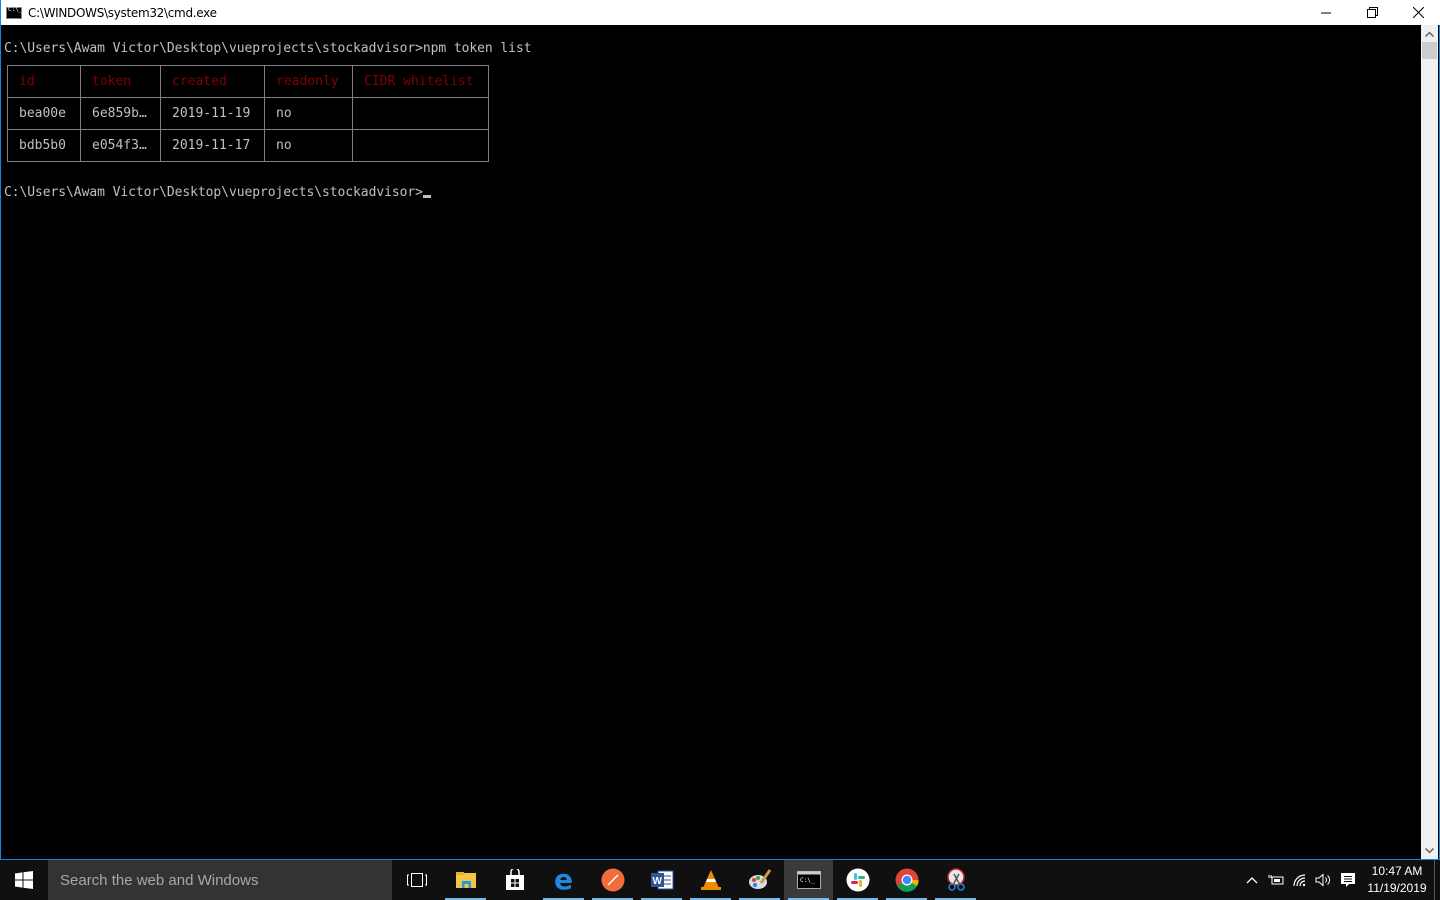 The image size is (1440, 900). I want to click on cell-created: 2019-11-19, so click(212, 113).